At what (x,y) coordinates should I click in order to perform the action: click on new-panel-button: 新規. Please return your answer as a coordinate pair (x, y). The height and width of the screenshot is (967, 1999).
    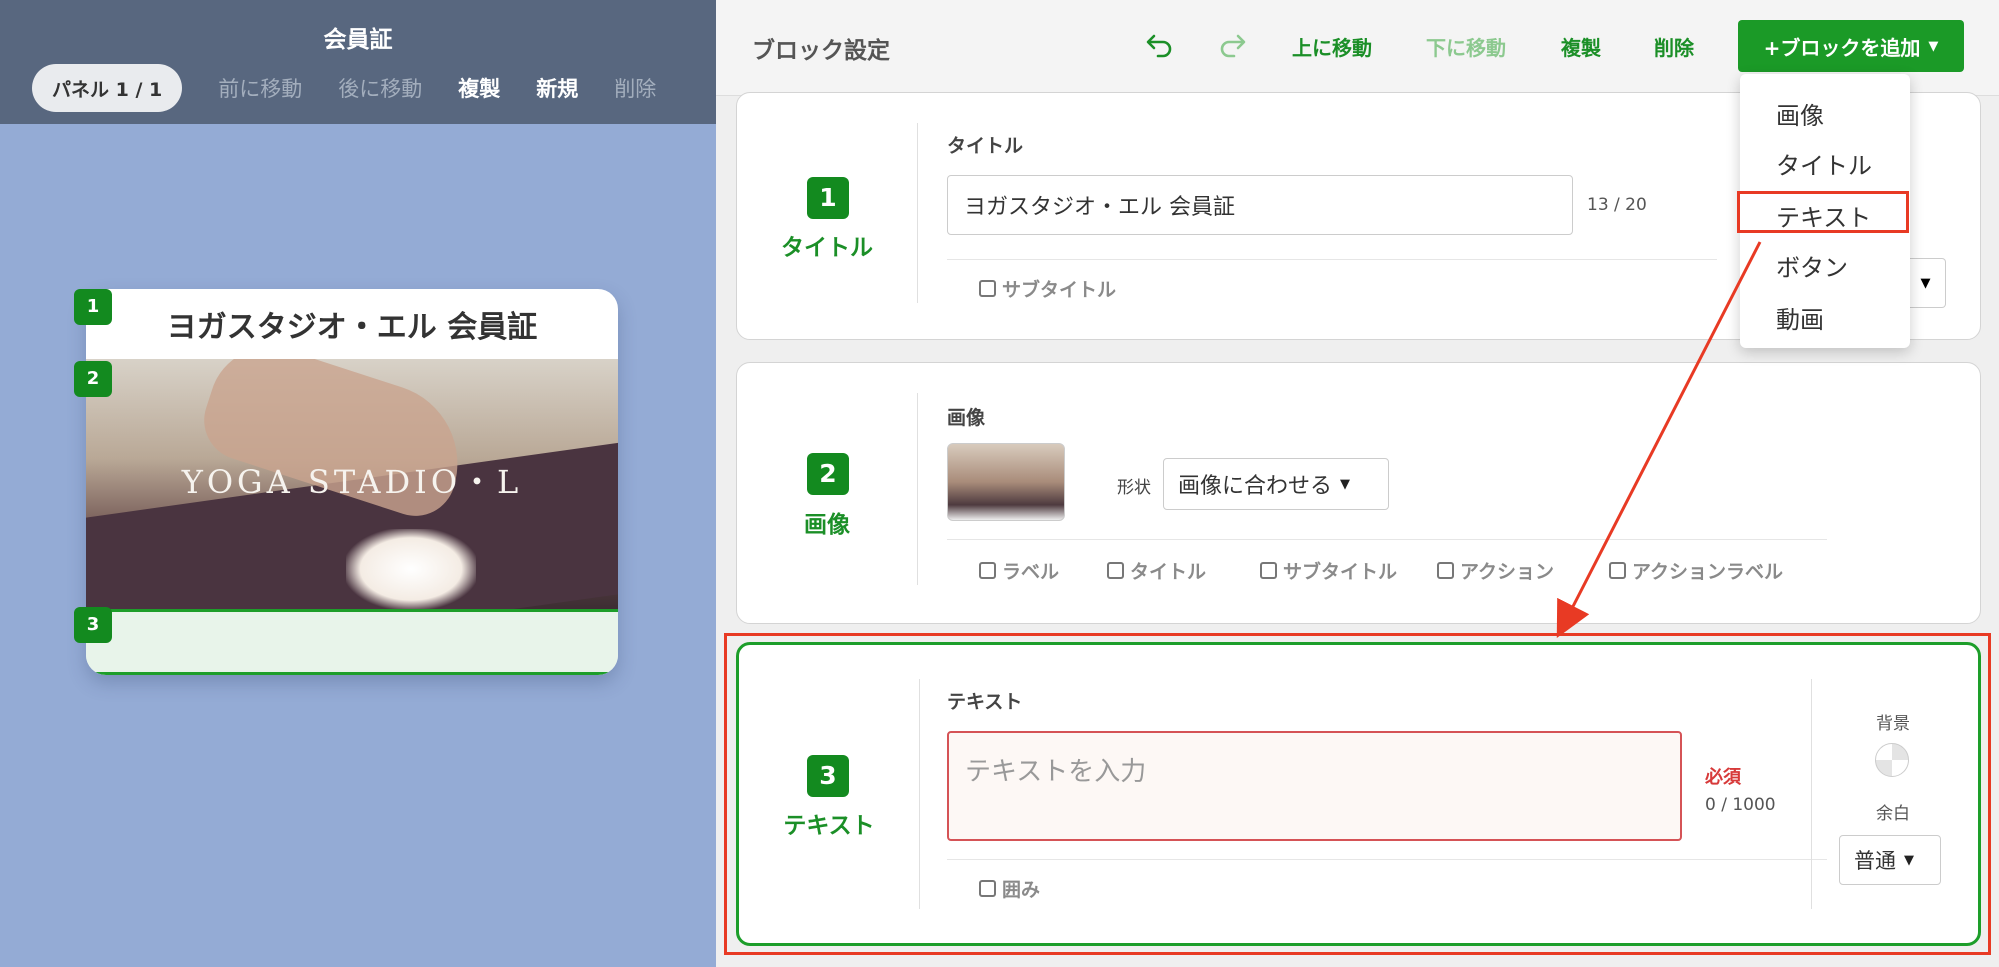
    Looking at the image, I should click on (557, 88).